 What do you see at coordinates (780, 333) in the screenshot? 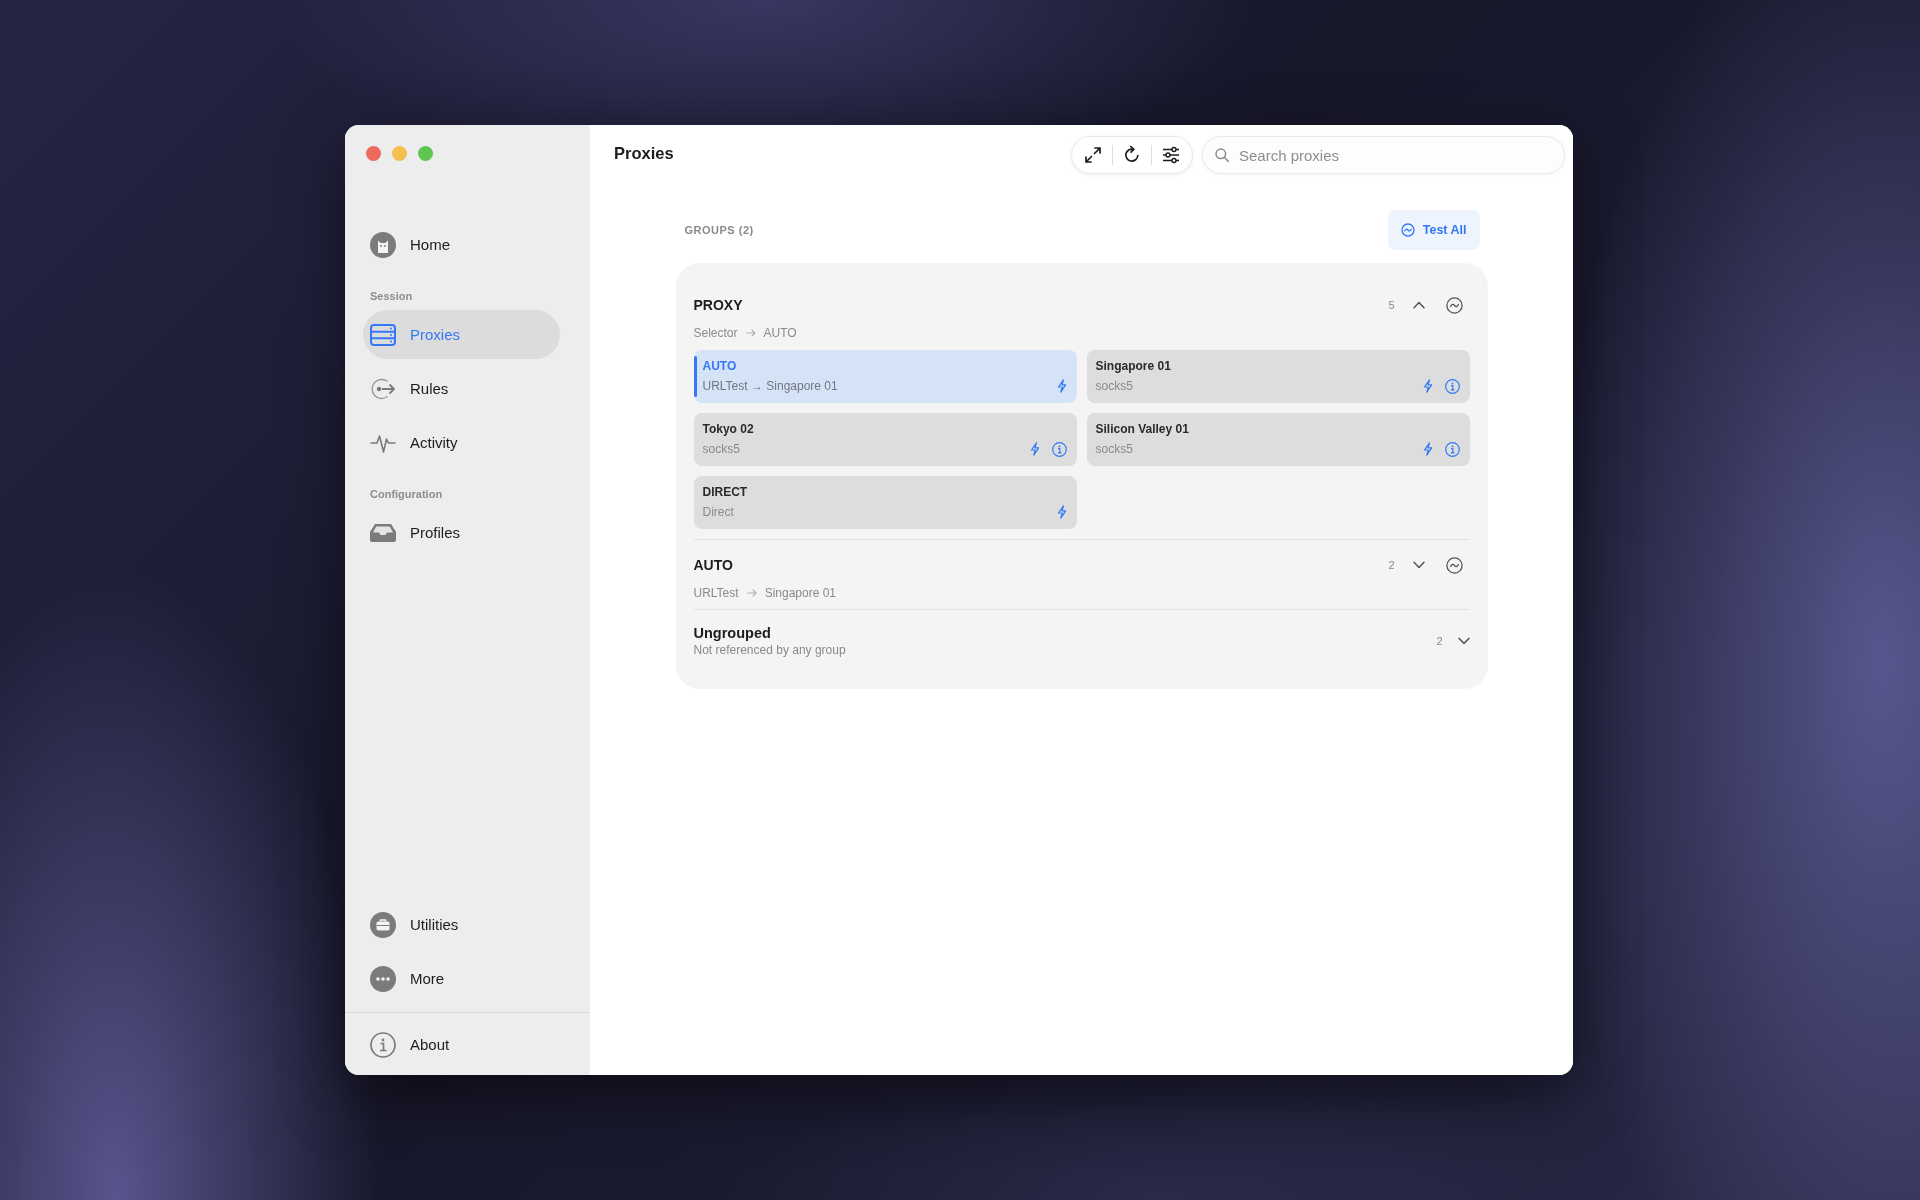
I see `group-current: AUTO` at bounding box center [780, 333].